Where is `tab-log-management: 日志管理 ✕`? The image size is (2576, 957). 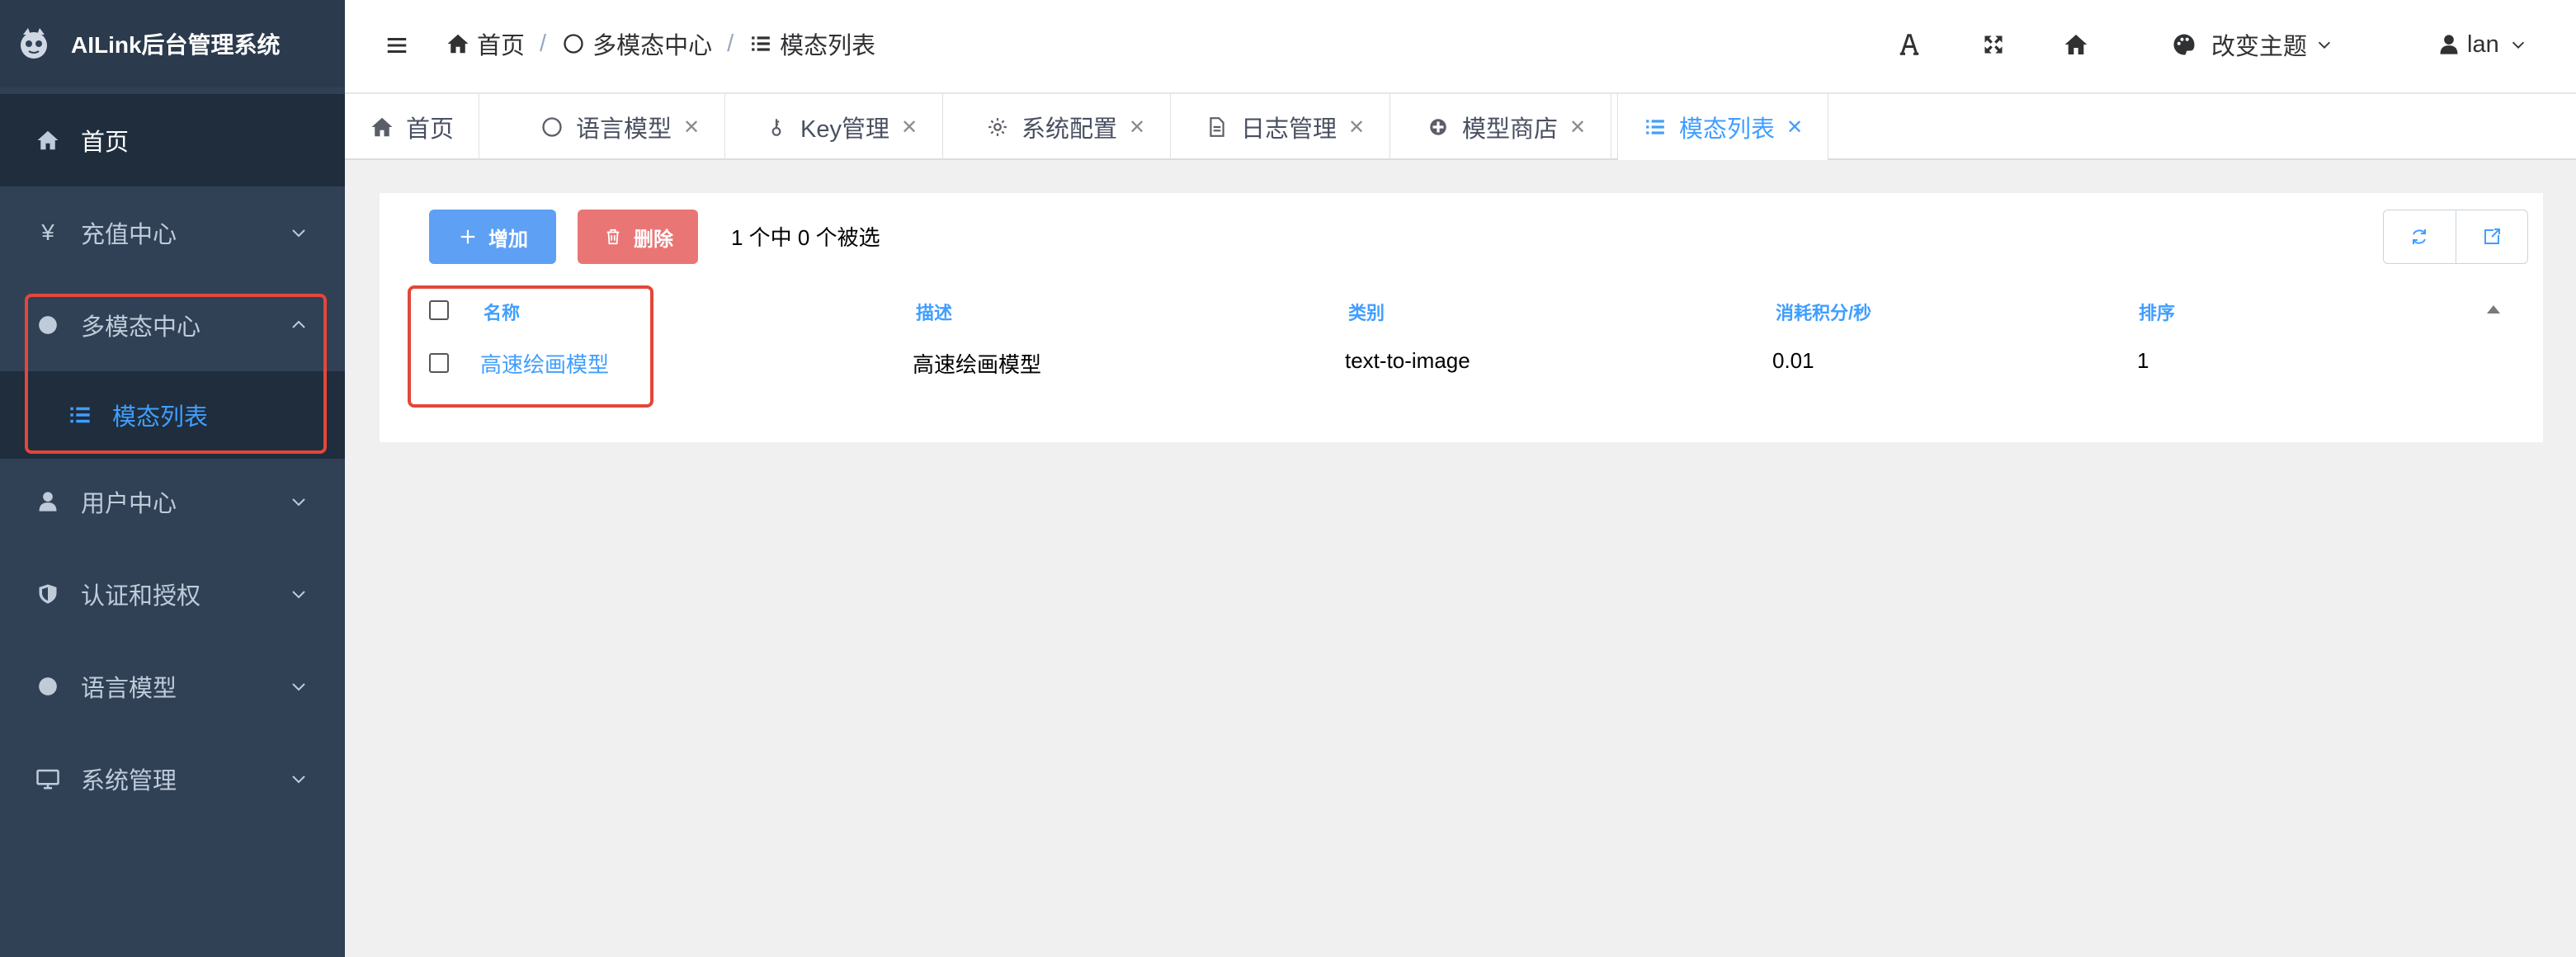
tab-log-management: 日志管理 ✕ is located at coordinates (1285, 127).